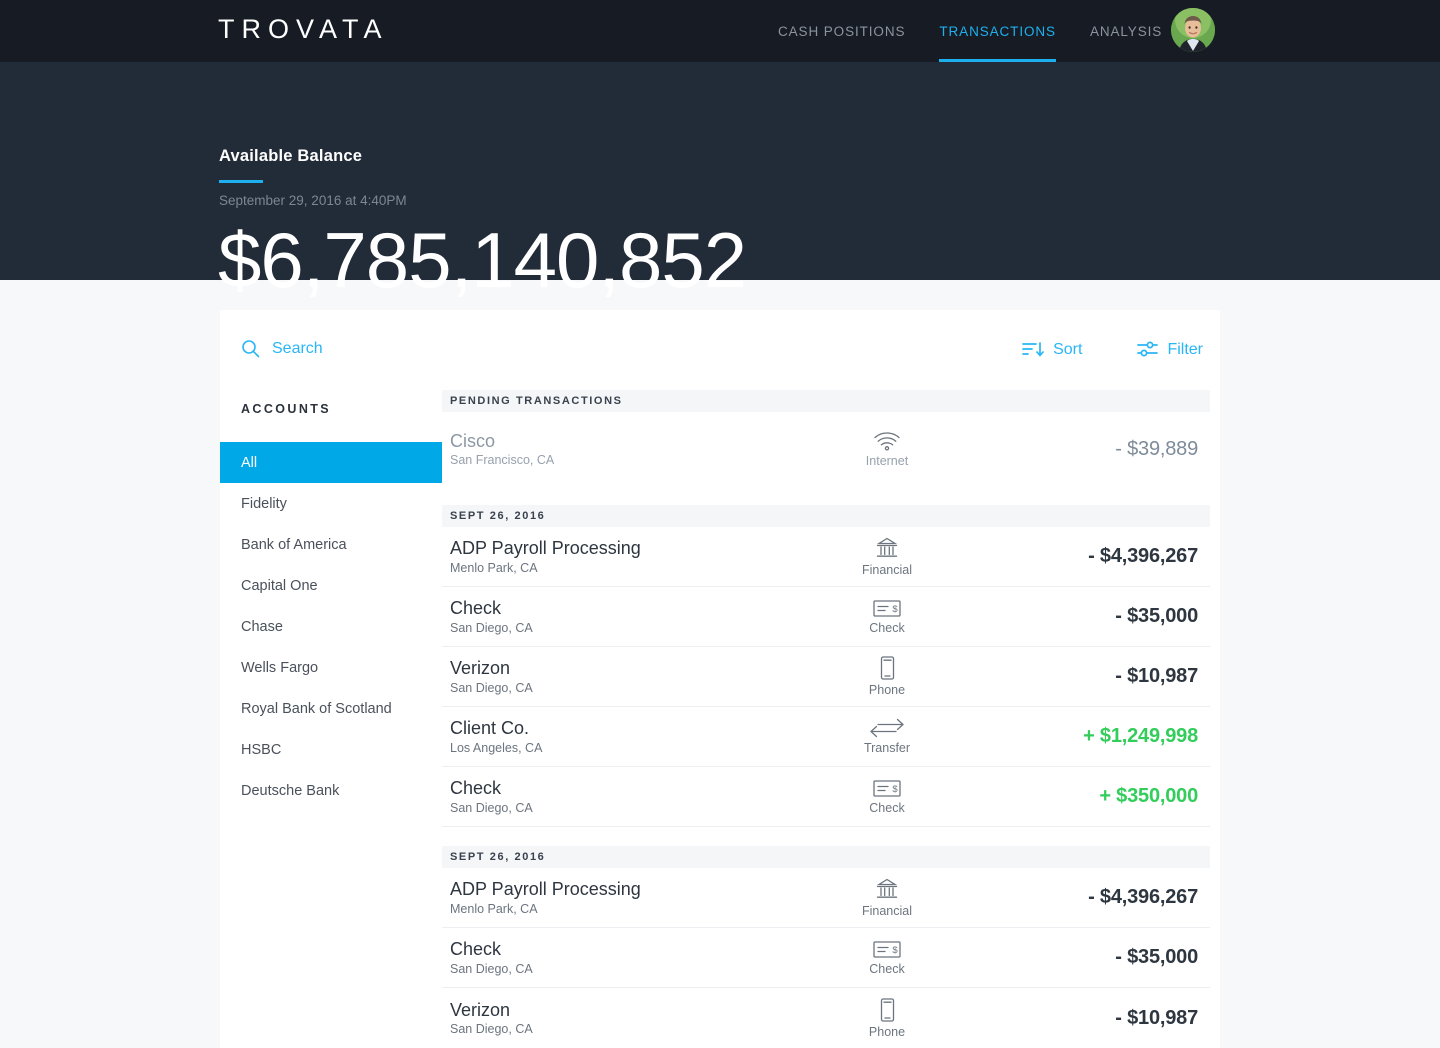 The height and width of the screenshot is (1048, 1440). Describe the element at coordinates (280, 667) in the screenshot. I see `account-item-label: Wells Fargo` at that location.